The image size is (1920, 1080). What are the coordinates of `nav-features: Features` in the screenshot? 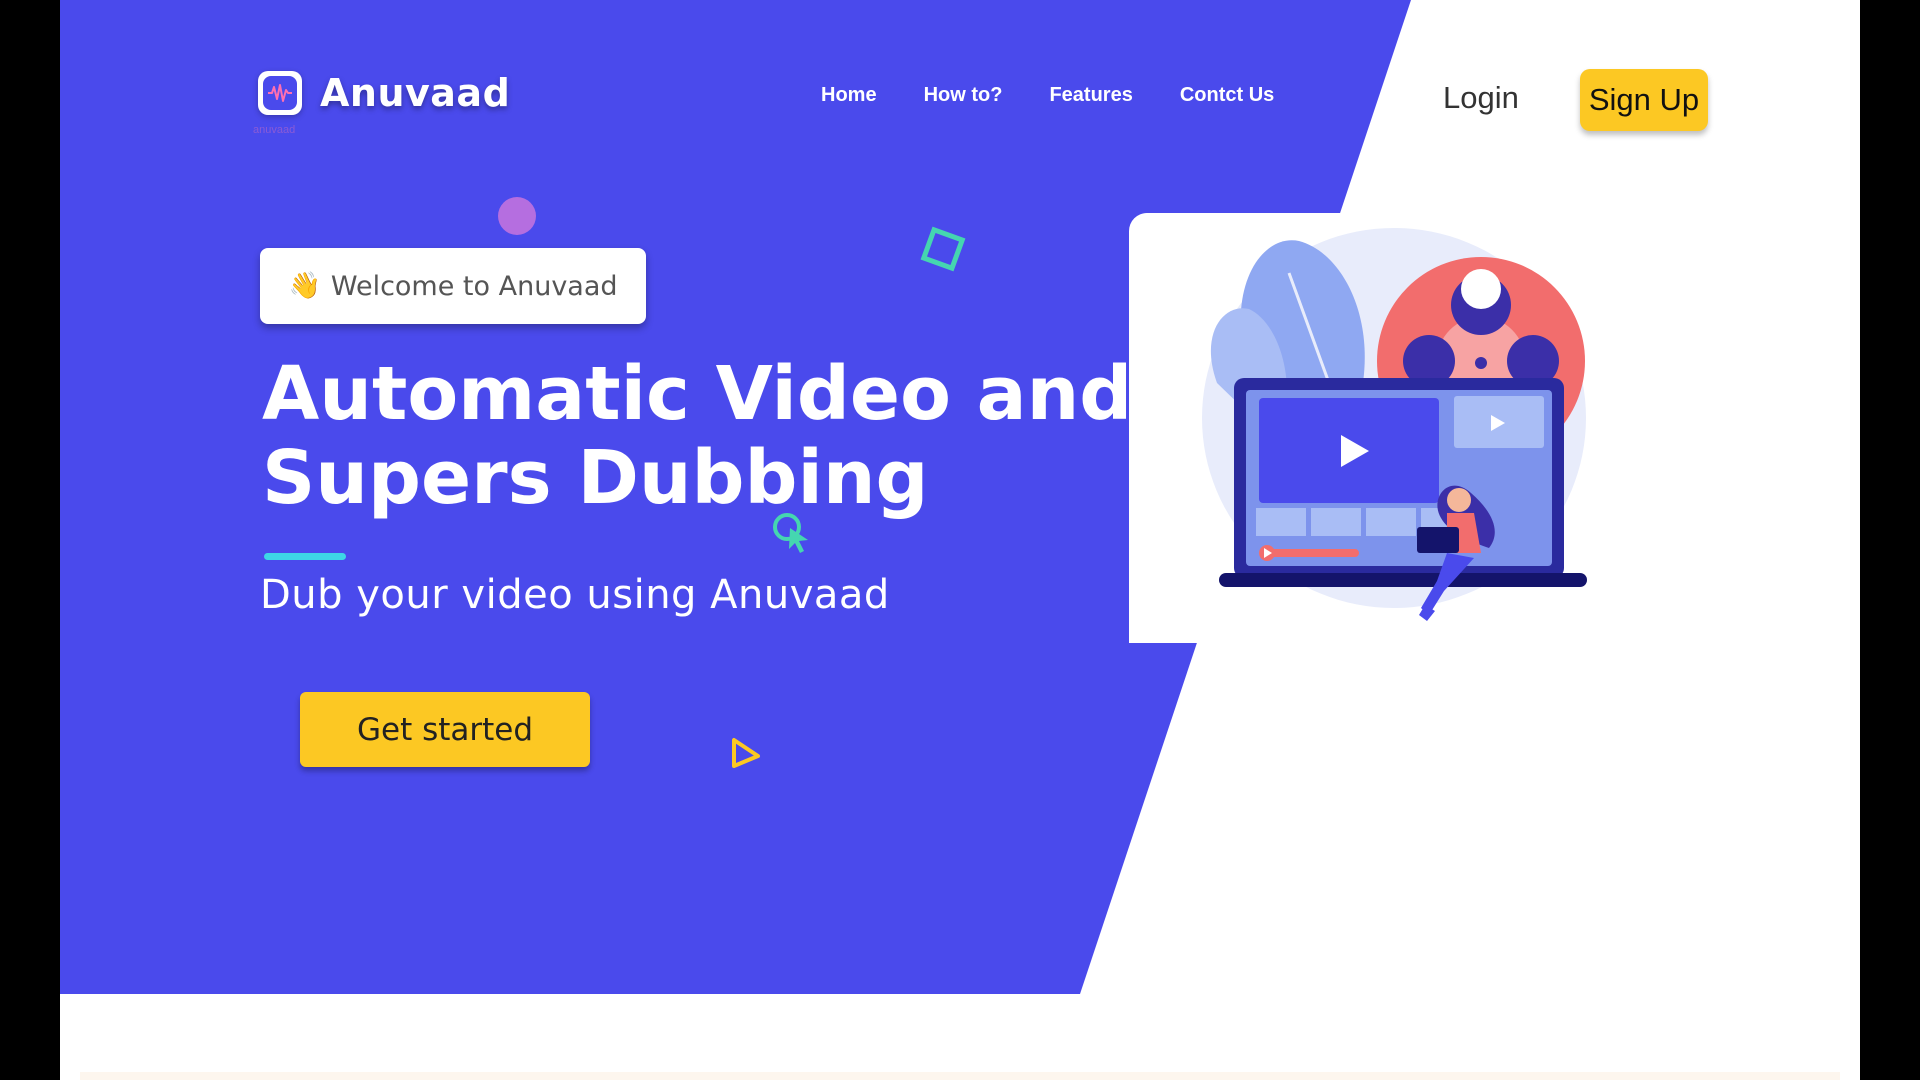 It's located at (1090, 95).